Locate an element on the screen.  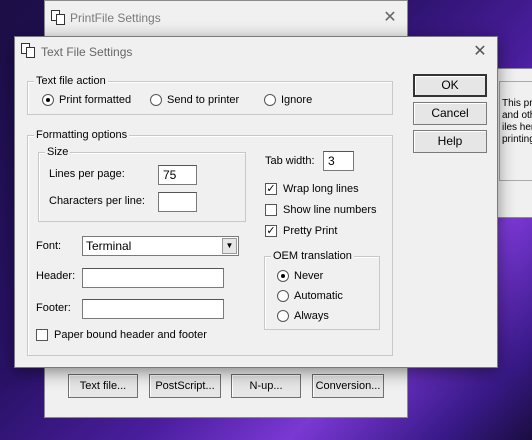
radio-label: Send to printer is located at coordinates (203, 100).